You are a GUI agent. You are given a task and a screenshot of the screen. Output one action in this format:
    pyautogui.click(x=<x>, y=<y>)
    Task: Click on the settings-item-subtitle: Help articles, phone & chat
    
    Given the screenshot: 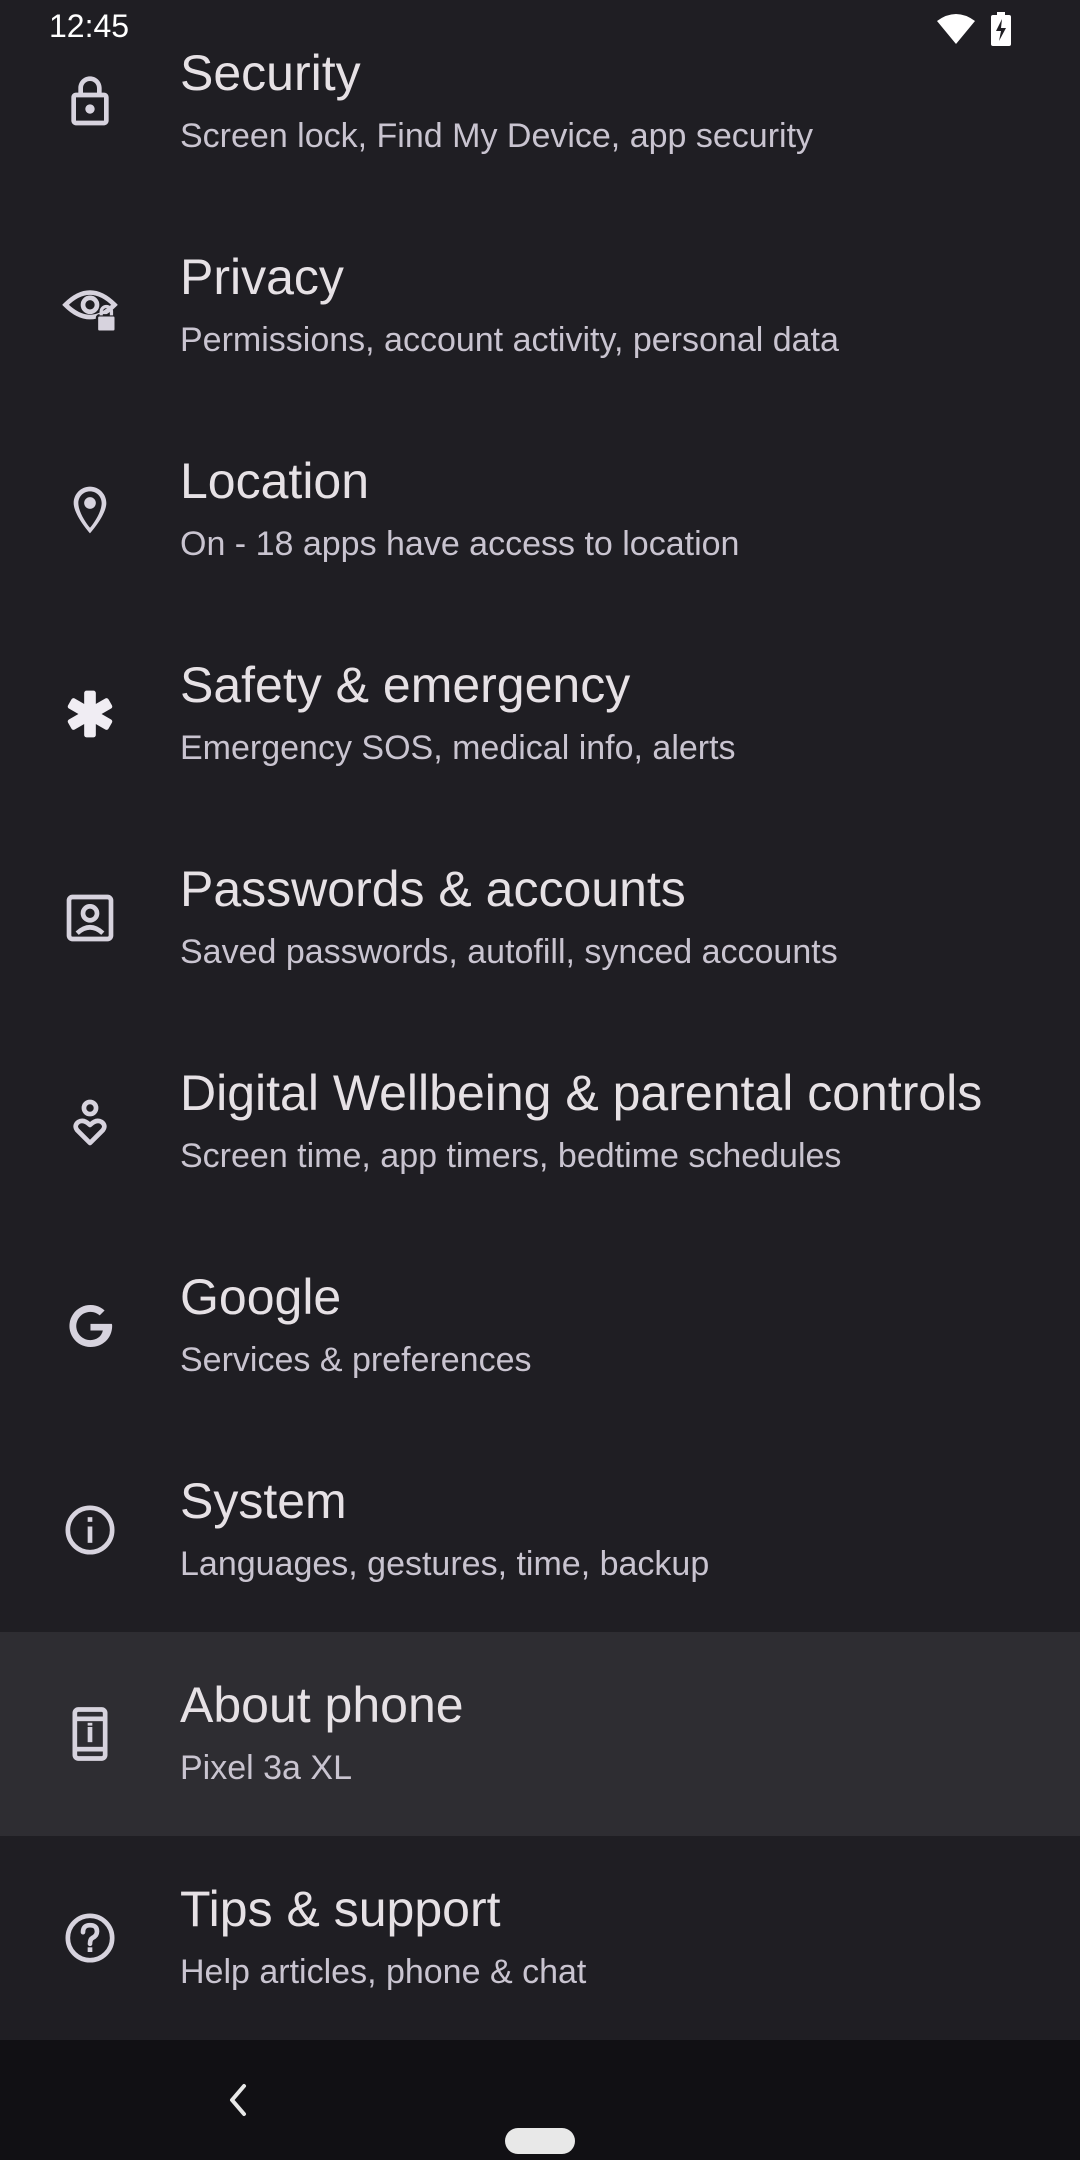 What is the action you would take?
    pyautogui.click(x=383, y=1972)
    